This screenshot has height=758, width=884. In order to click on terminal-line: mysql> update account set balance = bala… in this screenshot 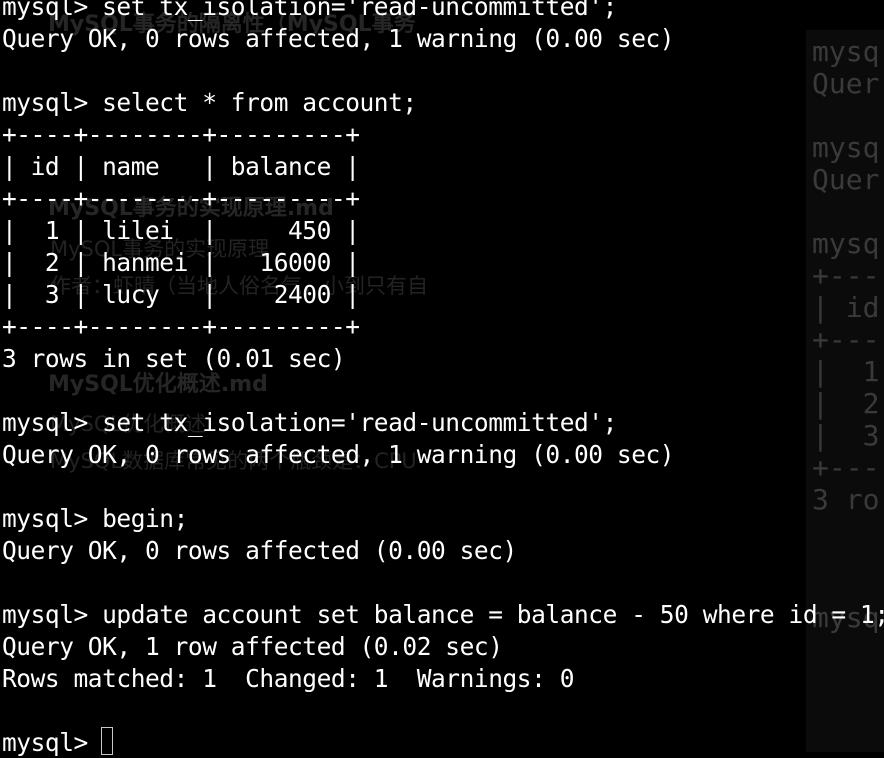, I will do `click(443, 614)`.